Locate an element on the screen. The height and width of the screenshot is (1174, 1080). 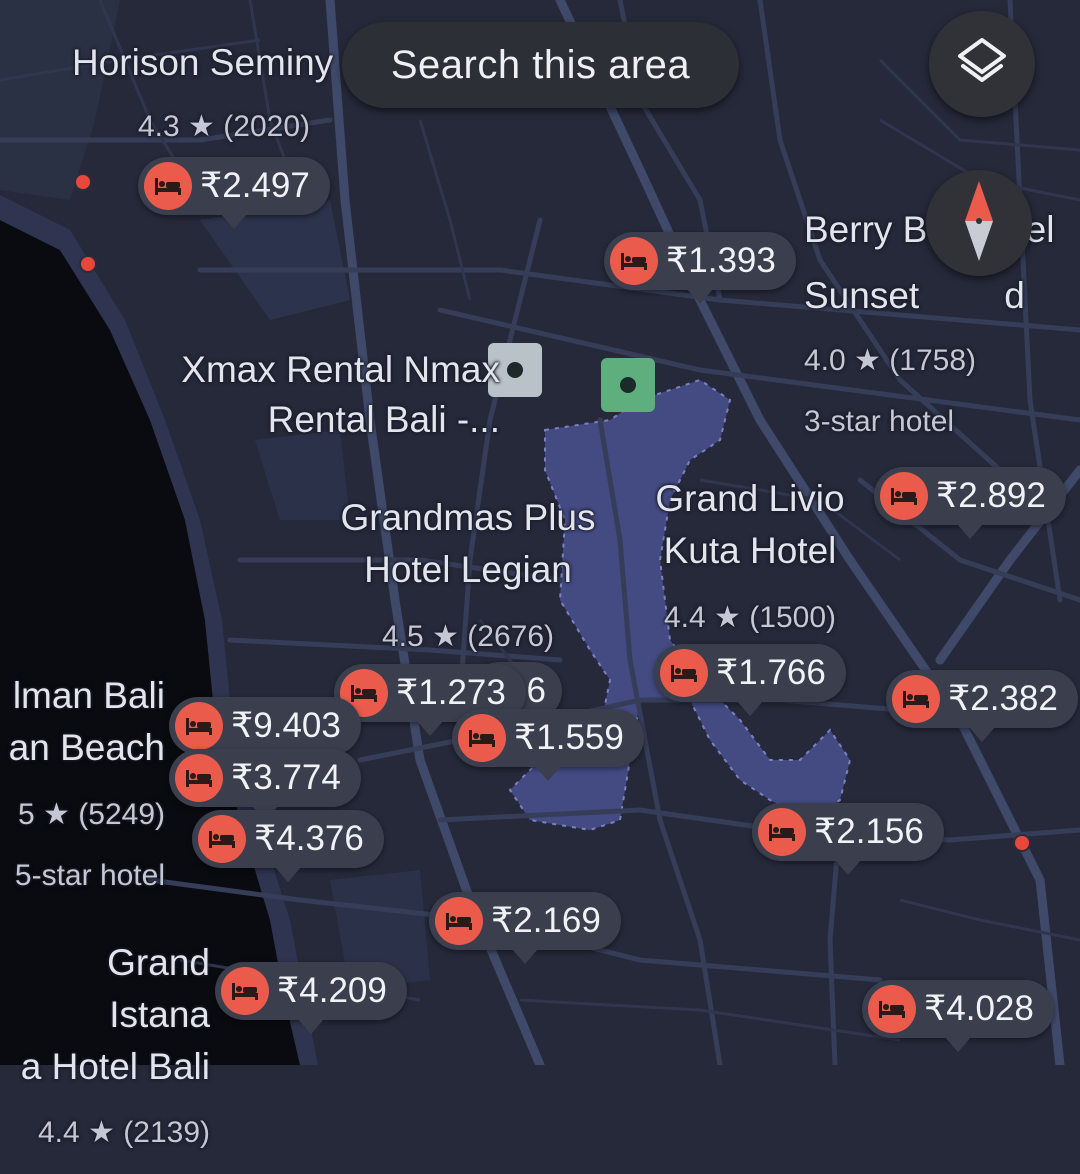
price-text: ₹3.774 is located at coordinates (286, 777).